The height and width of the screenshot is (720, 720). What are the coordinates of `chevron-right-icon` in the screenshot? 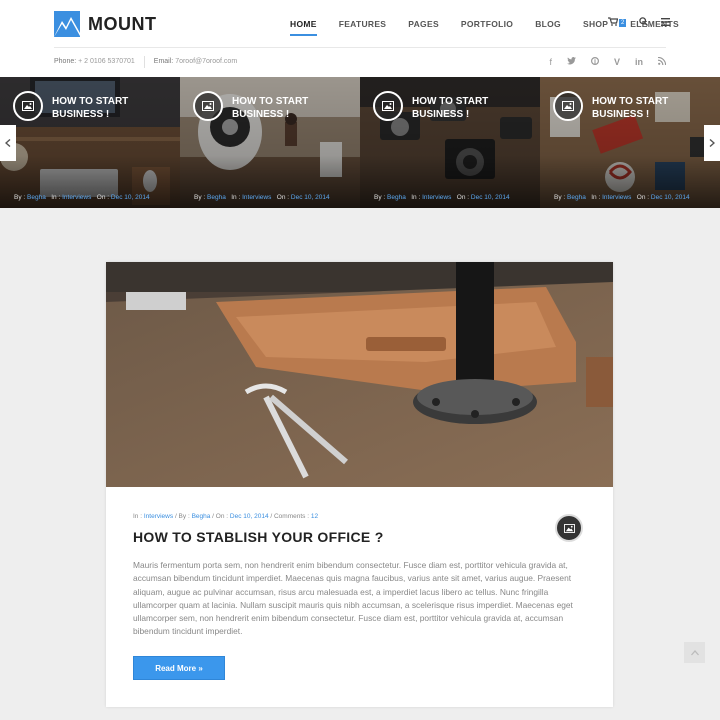 It's located at (712, 143).